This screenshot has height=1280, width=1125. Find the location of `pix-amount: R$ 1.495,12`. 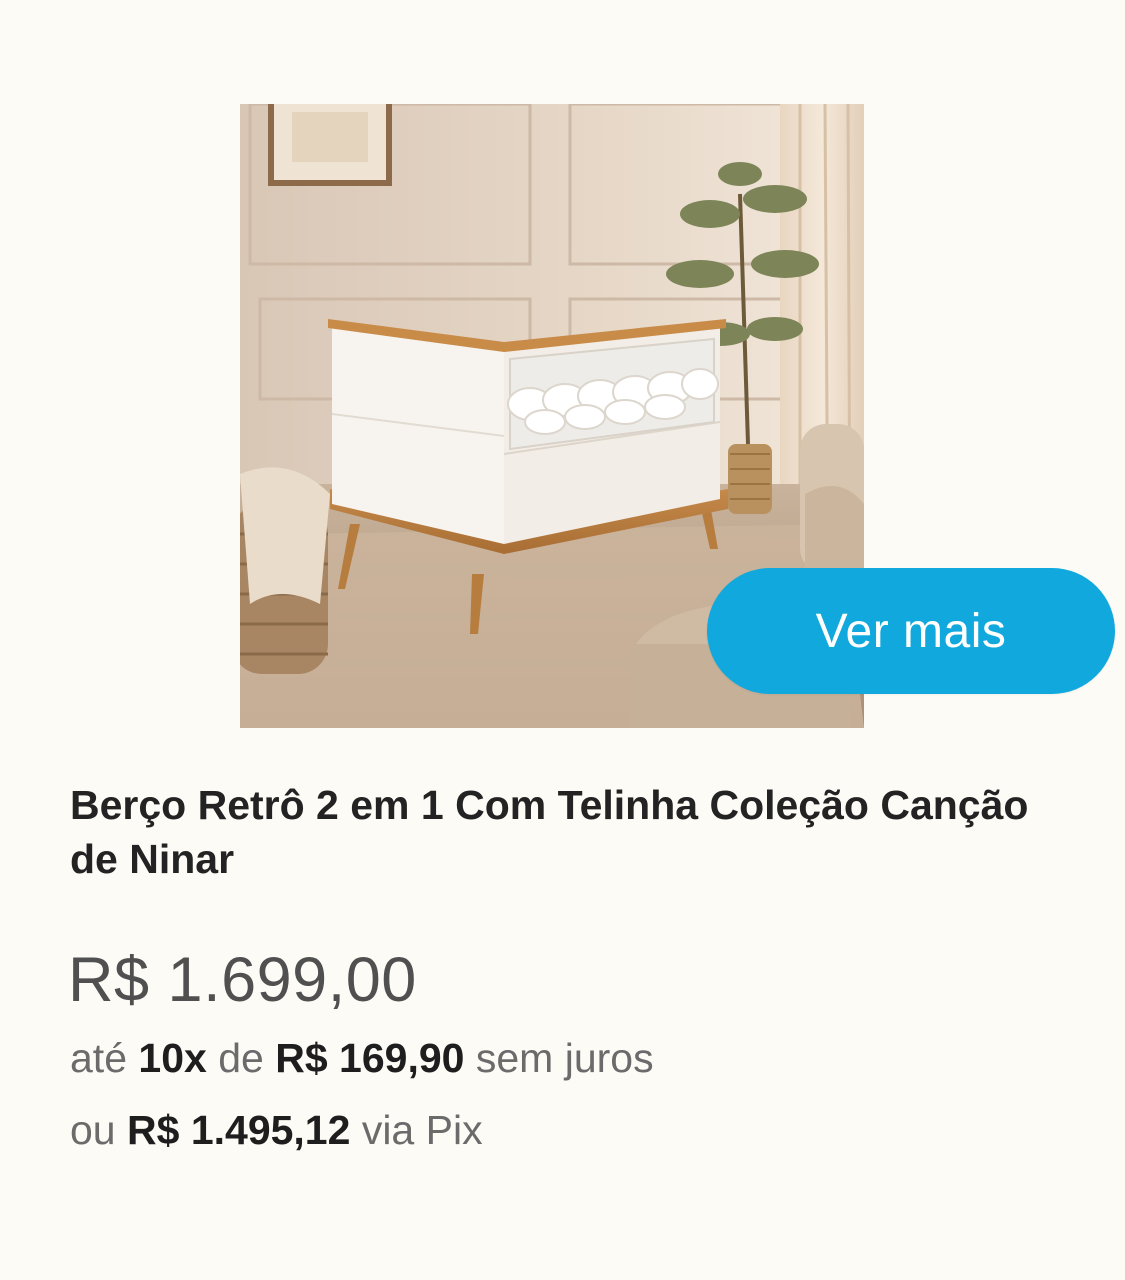

pix-amount: R$ 1.495,12 is located at coordinates (239, 1130).